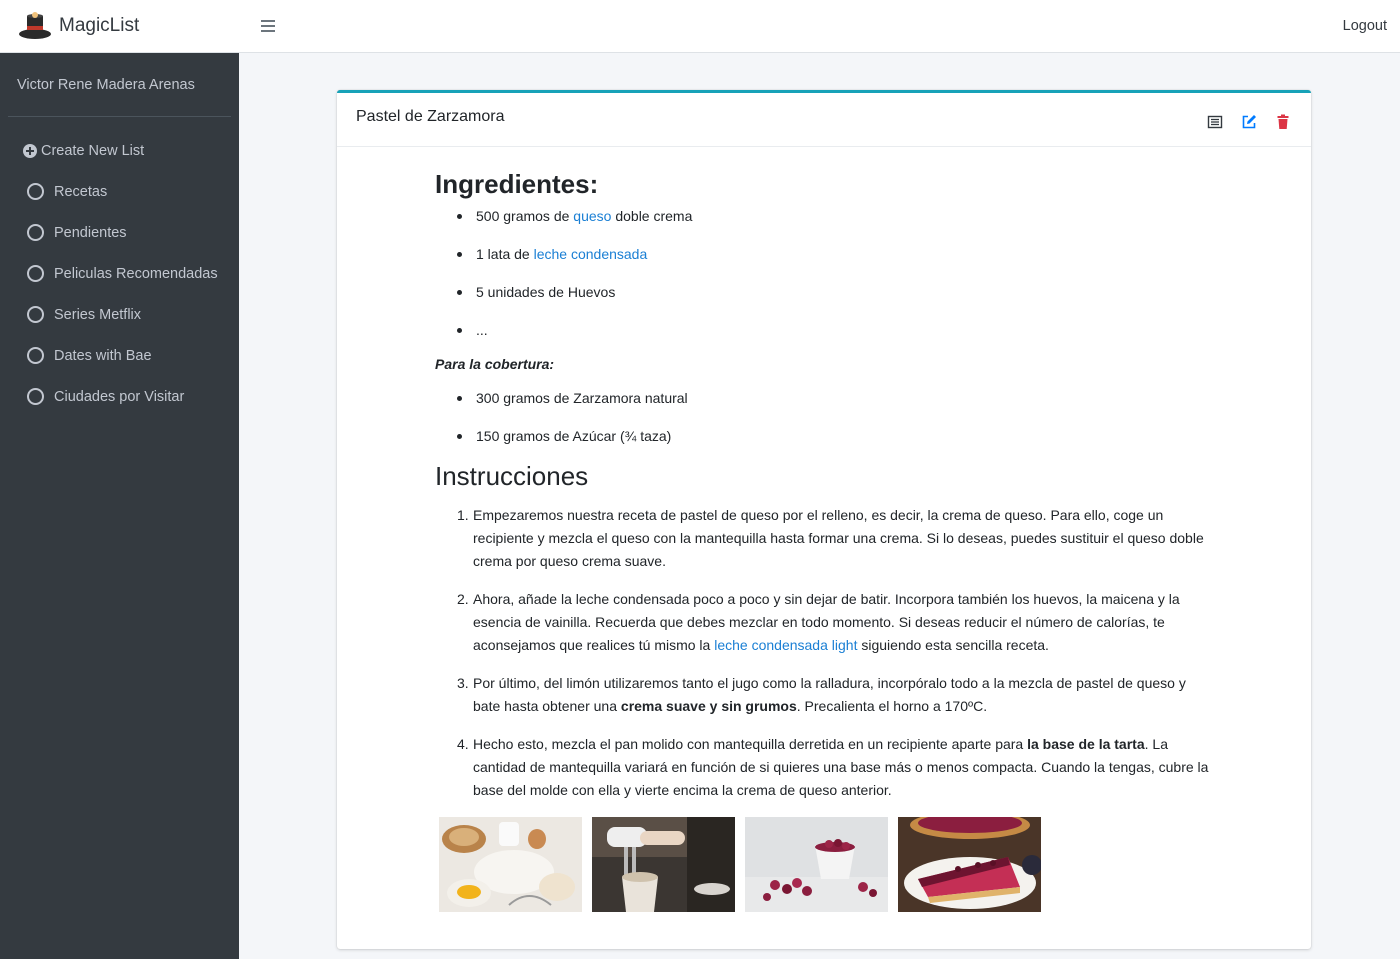 Image resolution: width=1400 pixels, height=959 pixels. I want to click on sidebar-item-ciudades: Ciudades por Visitar, so click(119, 396).